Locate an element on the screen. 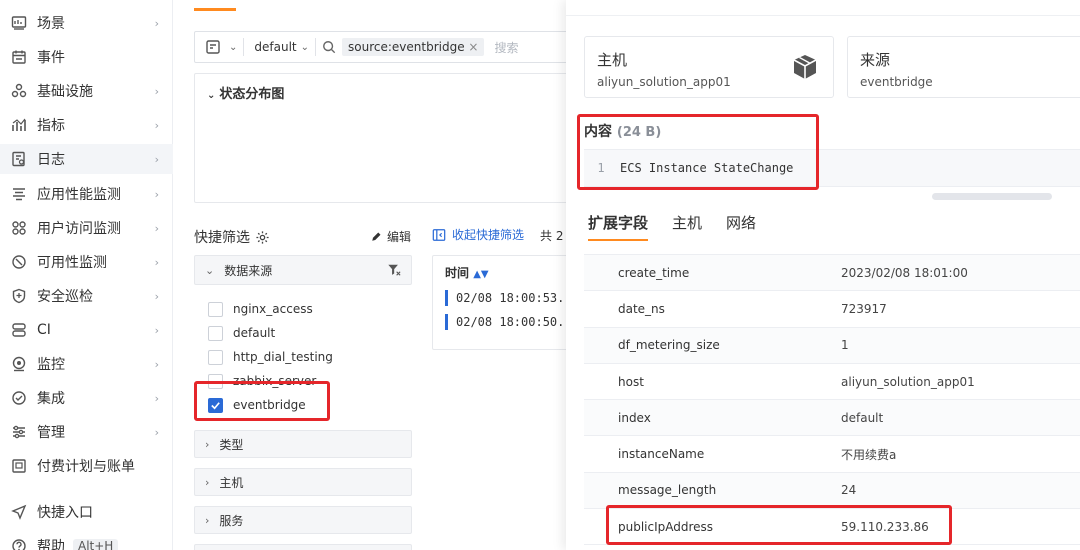 This screenshot has width=1080, height=550. sidebar-item-label: 管理 is located at coordinates (51, 433).